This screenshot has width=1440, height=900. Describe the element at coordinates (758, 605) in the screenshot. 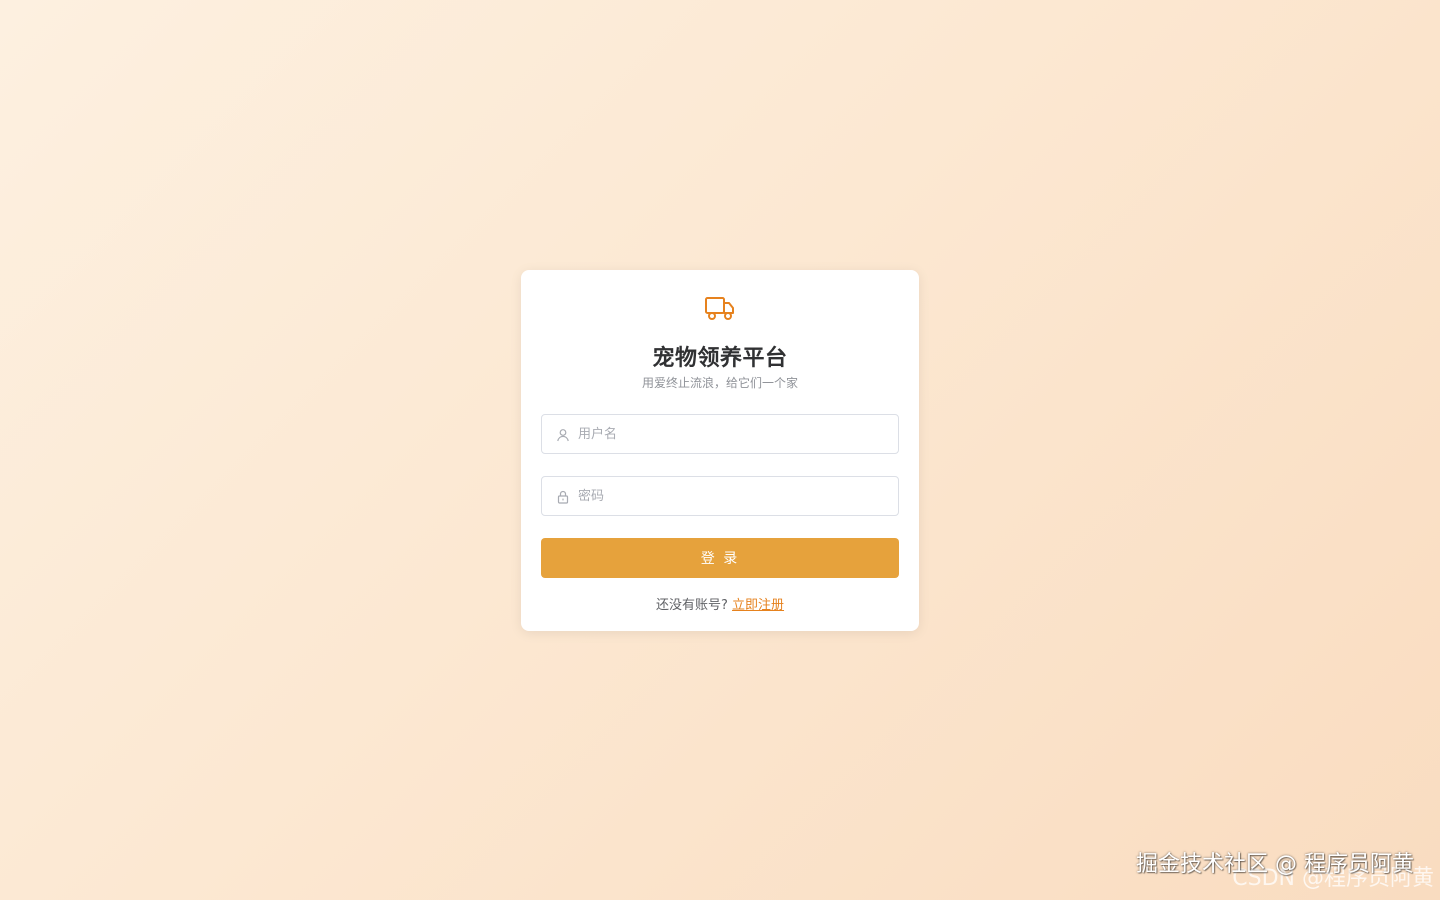

I see `register-link: 立即注册` at that location.